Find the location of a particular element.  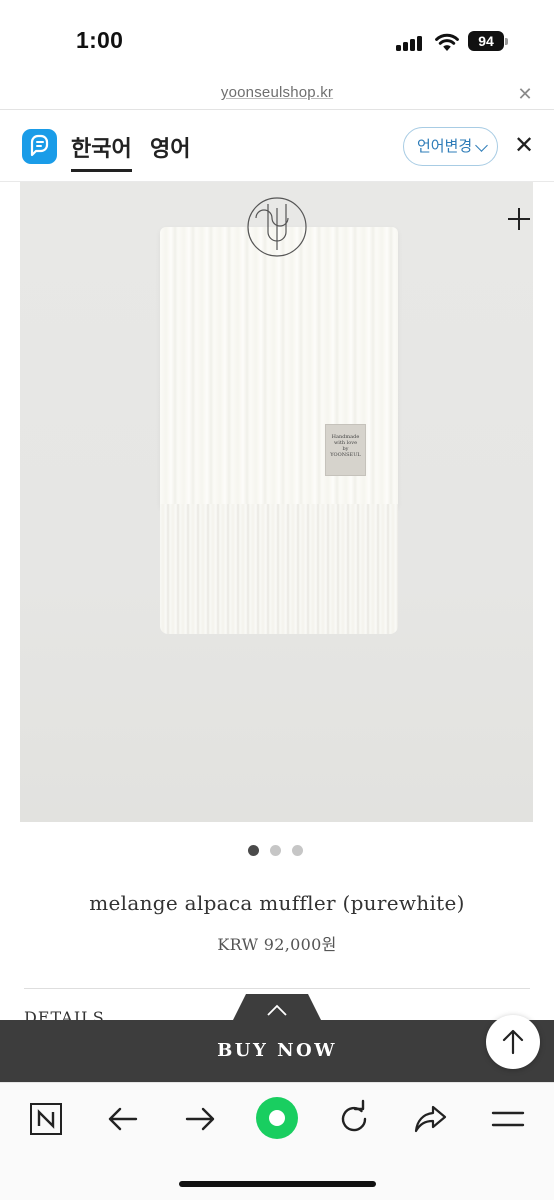

change-language-button: 언어변경 is located at coordinates (450, 146).